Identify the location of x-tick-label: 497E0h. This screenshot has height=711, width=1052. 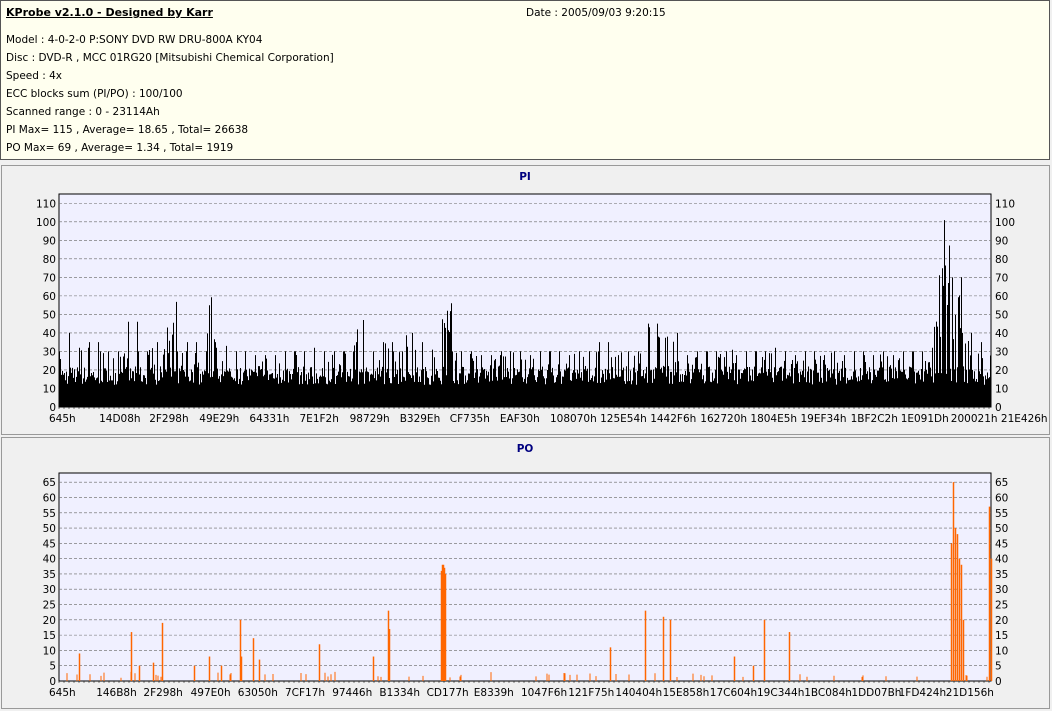
(211, 693).